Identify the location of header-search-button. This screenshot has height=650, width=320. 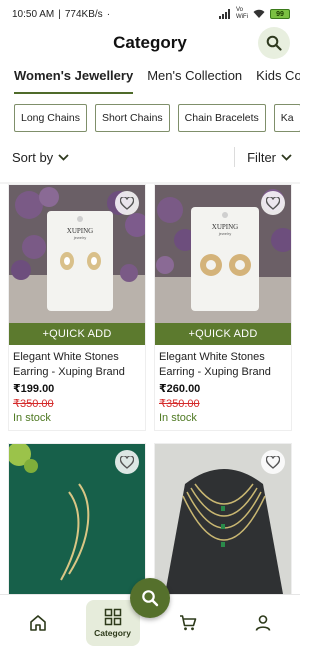
(274, 43).